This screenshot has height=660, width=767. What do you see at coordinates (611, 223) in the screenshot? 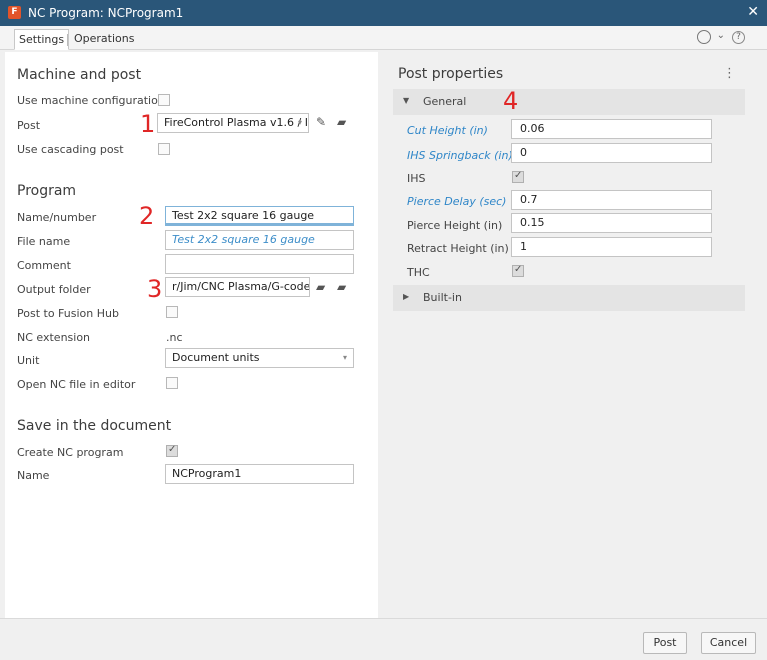
I see `pierce-height-input: 0.15` at bounding box center [611, 223].